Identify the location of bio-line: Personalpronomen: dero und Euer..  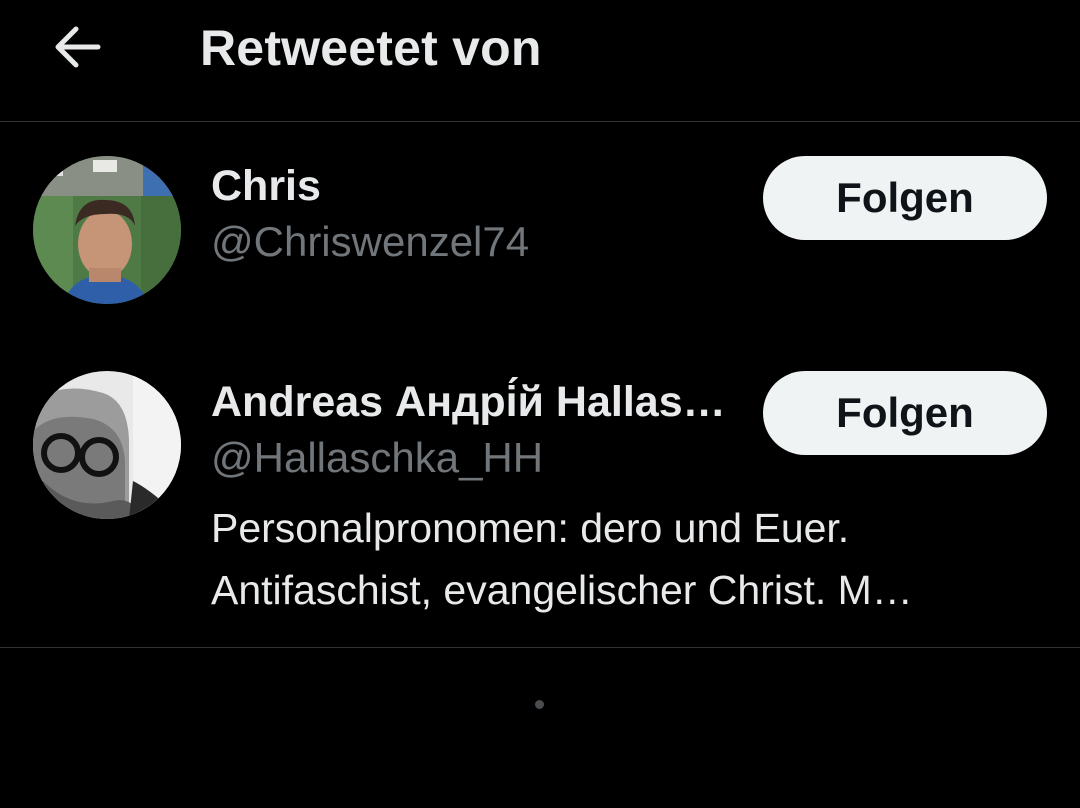
(530, 528).